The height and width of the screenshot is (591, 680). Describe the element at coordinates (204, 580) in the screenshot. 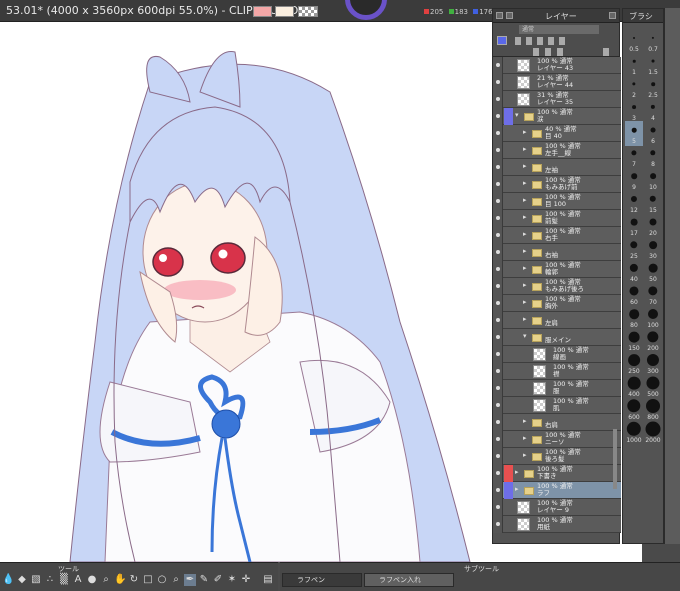

I see `pencil-icon: ✎` at that location.